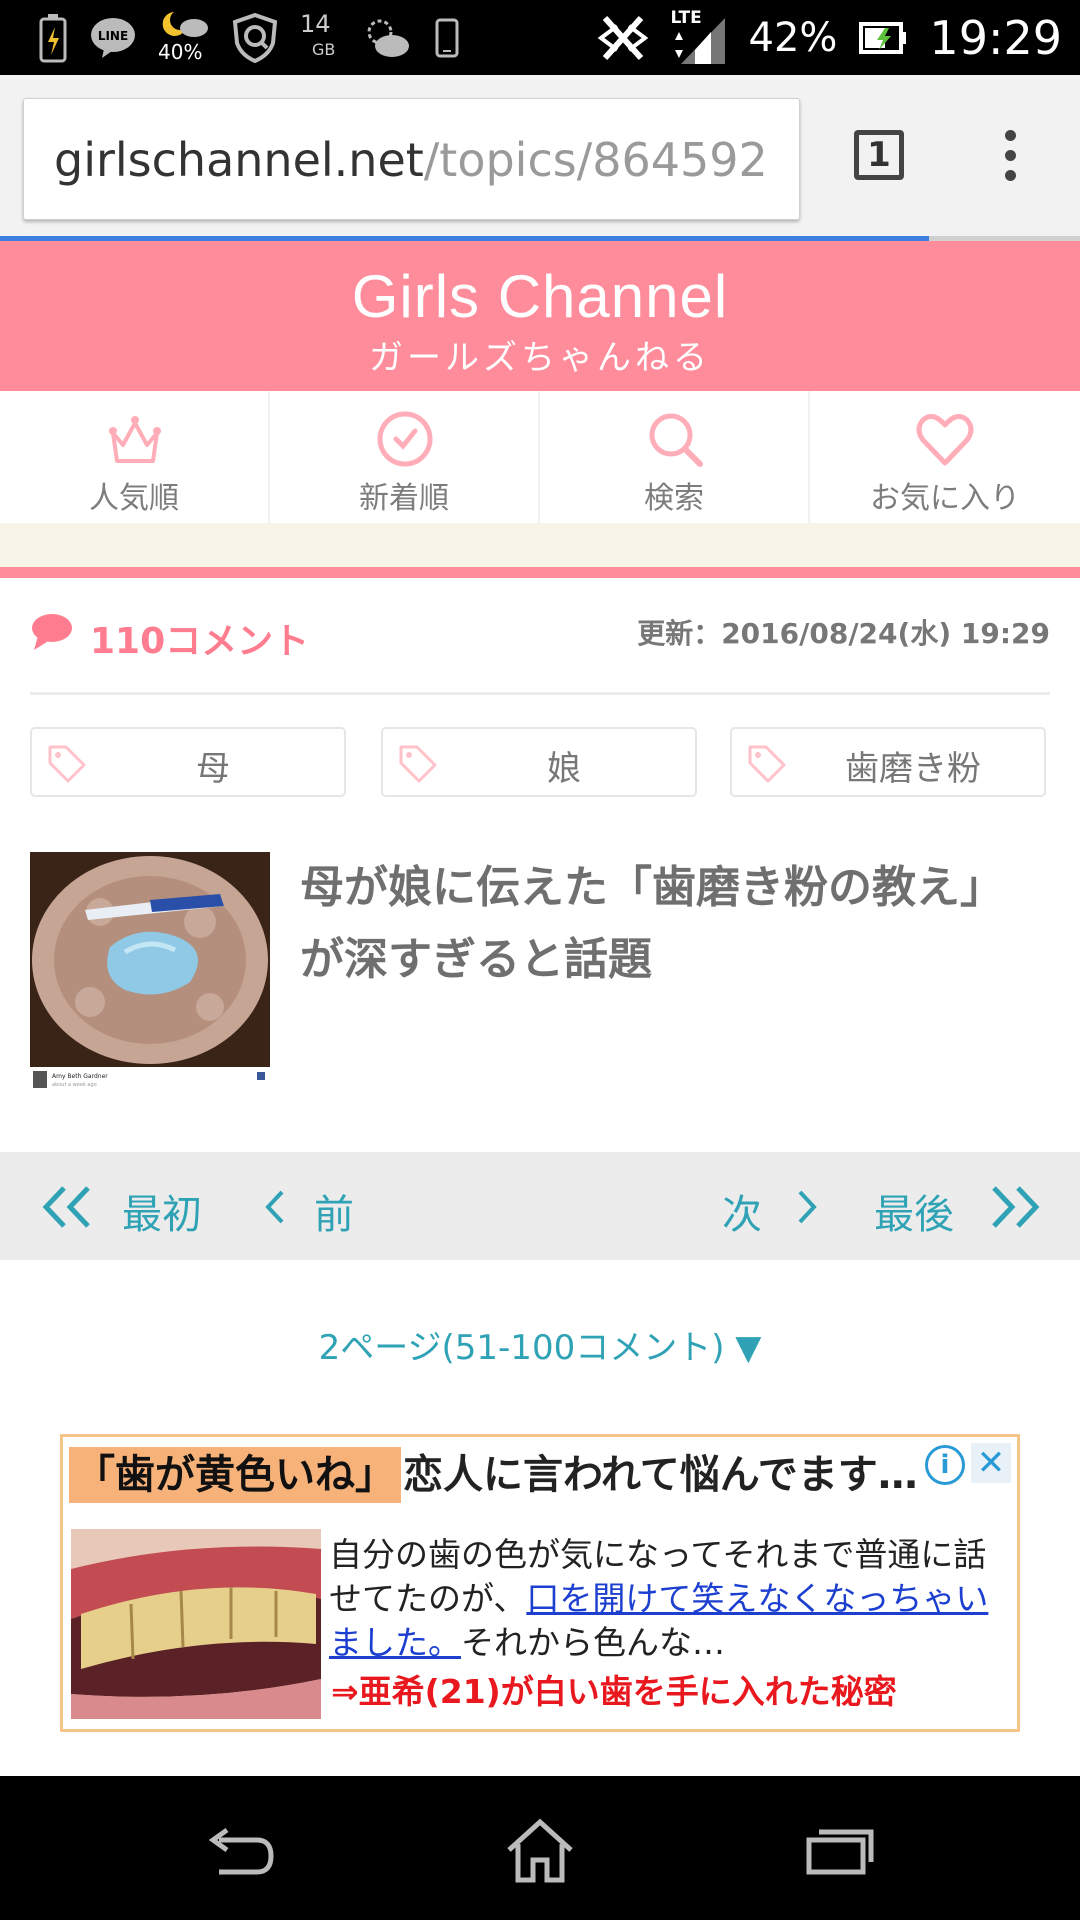  I want to click on nav-popular-label: 人気順, so click(134, 498).